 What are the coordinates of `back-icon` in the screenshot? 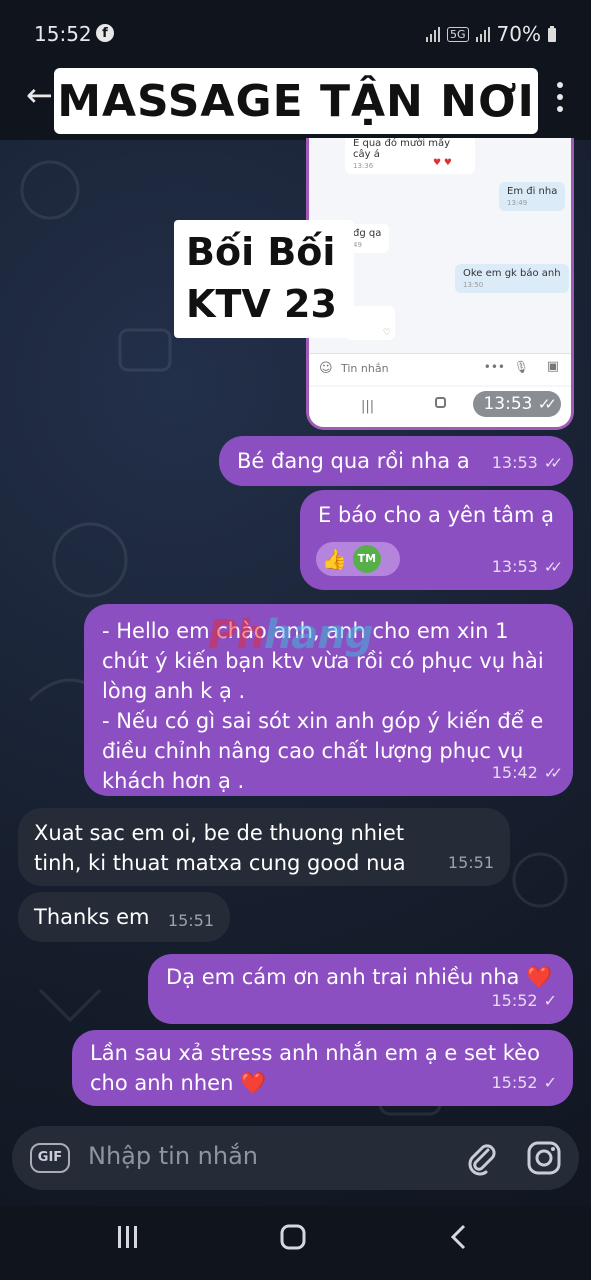 It's located at (459, 1237).